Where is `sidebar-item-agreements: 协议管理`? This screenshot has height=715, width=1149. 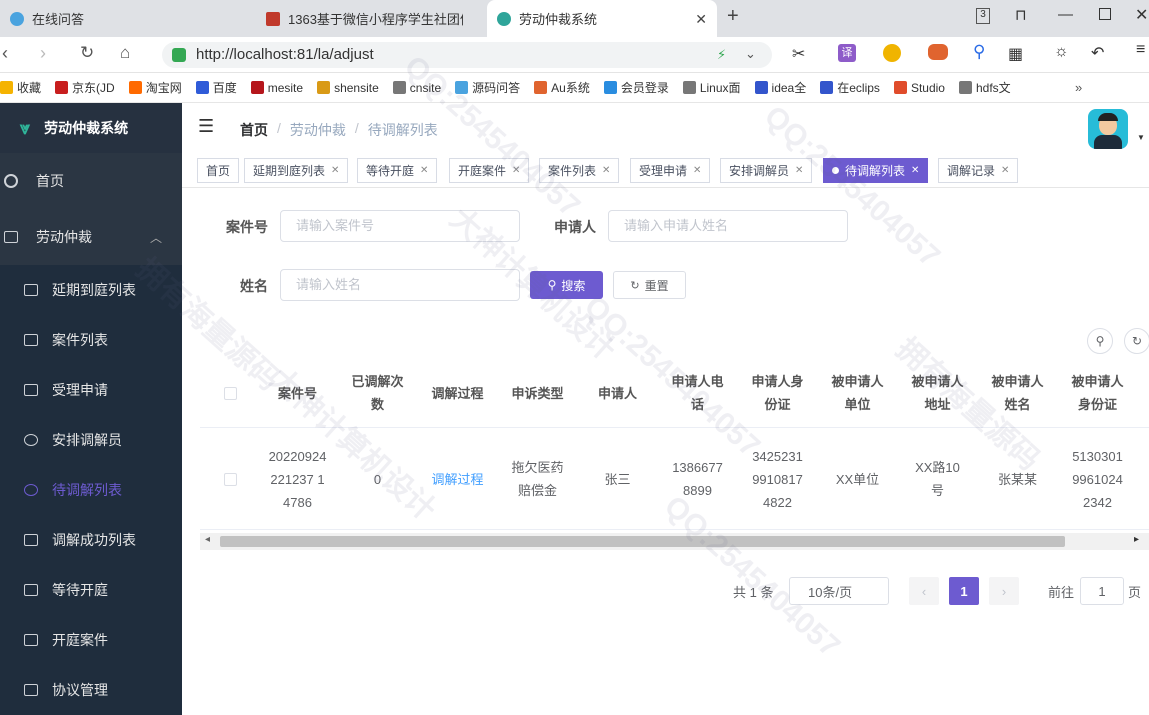
sidebar-item-agreements: 协议管理 is located at coordinates (91, 690).